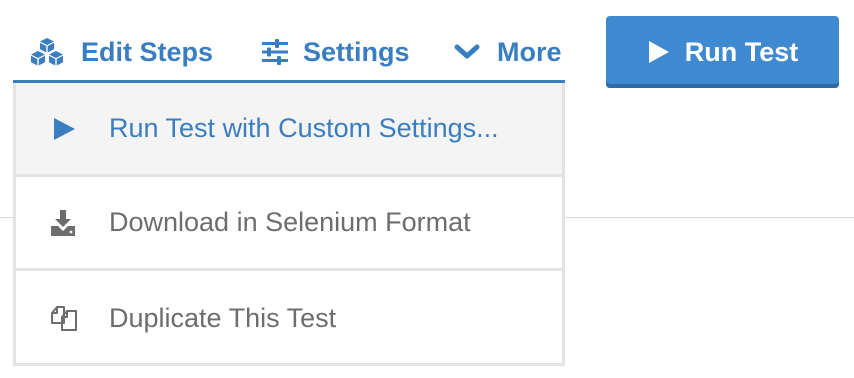 This screenshot has width=854, height=378. I want to click on cubes-icon, so click(47, 52).